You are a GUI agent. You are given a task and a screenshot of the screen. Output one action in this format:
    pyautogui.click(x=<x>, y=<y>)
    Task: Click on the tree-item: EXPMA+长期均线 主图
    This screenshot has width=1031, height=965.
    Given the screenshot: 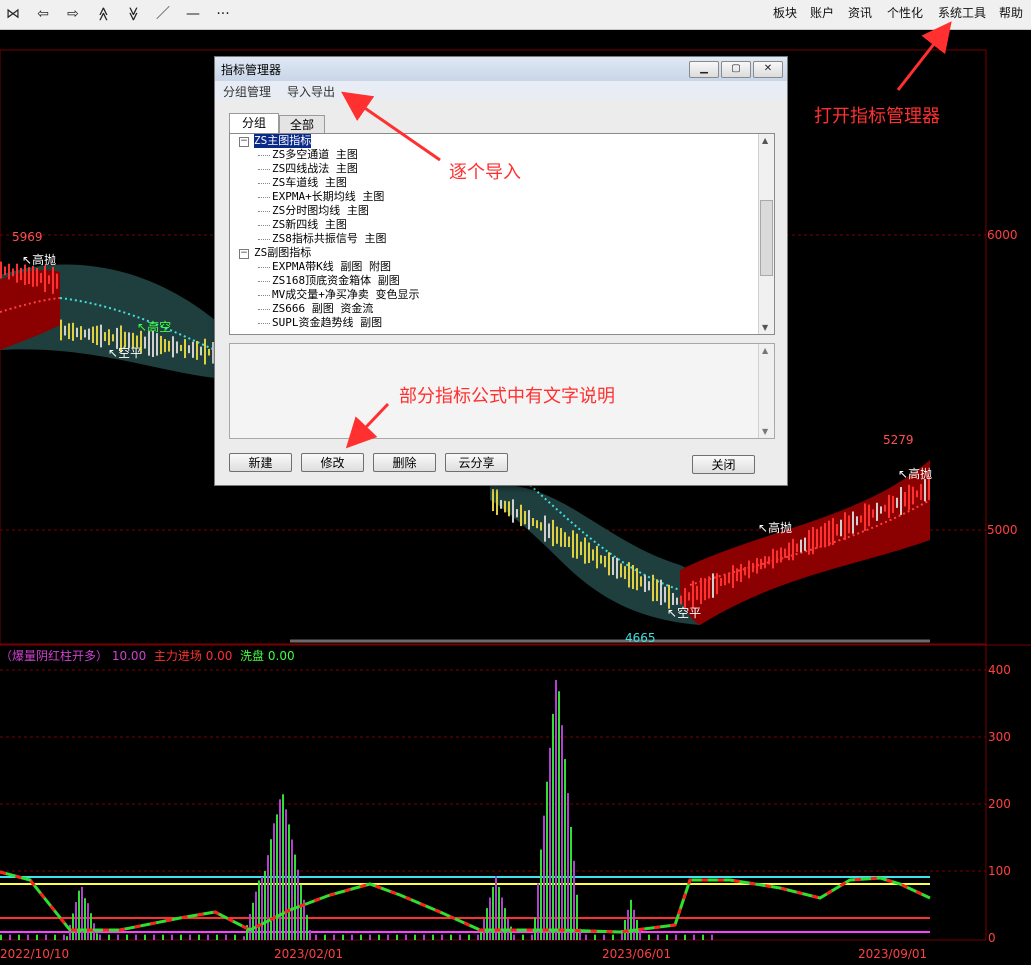 What is the action you would take?
    pyautogui.click(x=328, y=197)
    